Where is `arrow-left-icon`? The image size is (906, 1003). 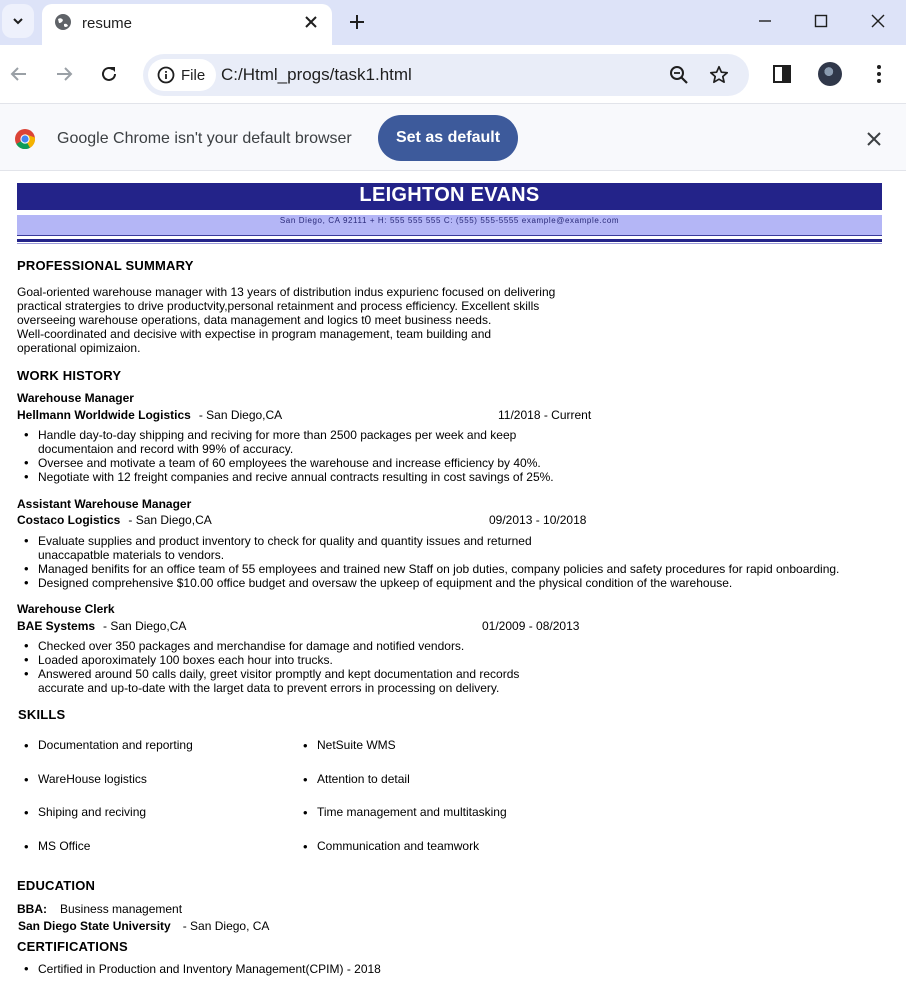
arrow-left-icon is located at coordinates (18, 74).